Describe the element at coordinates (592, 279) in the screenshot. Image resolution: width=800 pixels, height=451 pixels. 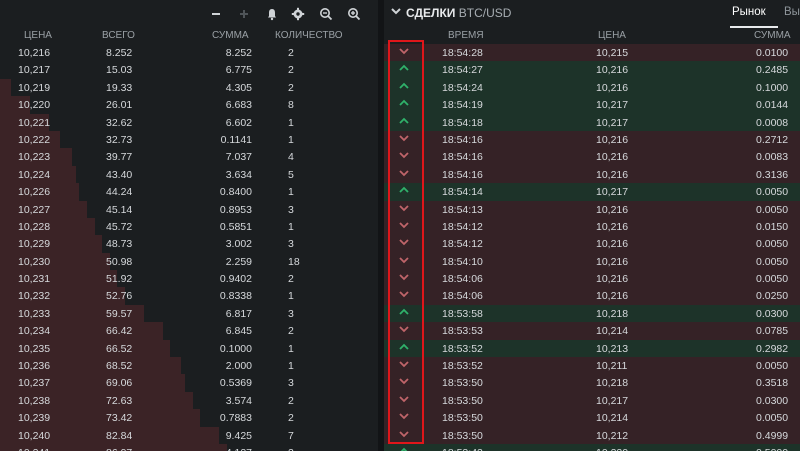
I see `trade-row: 18:54:06 10,216 0.0050` at that location.